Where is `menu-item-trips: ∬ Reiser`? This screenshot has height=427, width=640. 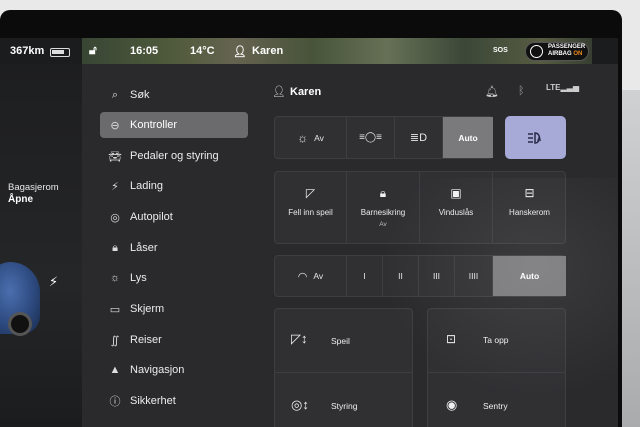 menu-item-trips: ∬ Reiser is located at coordinates (174, 340).